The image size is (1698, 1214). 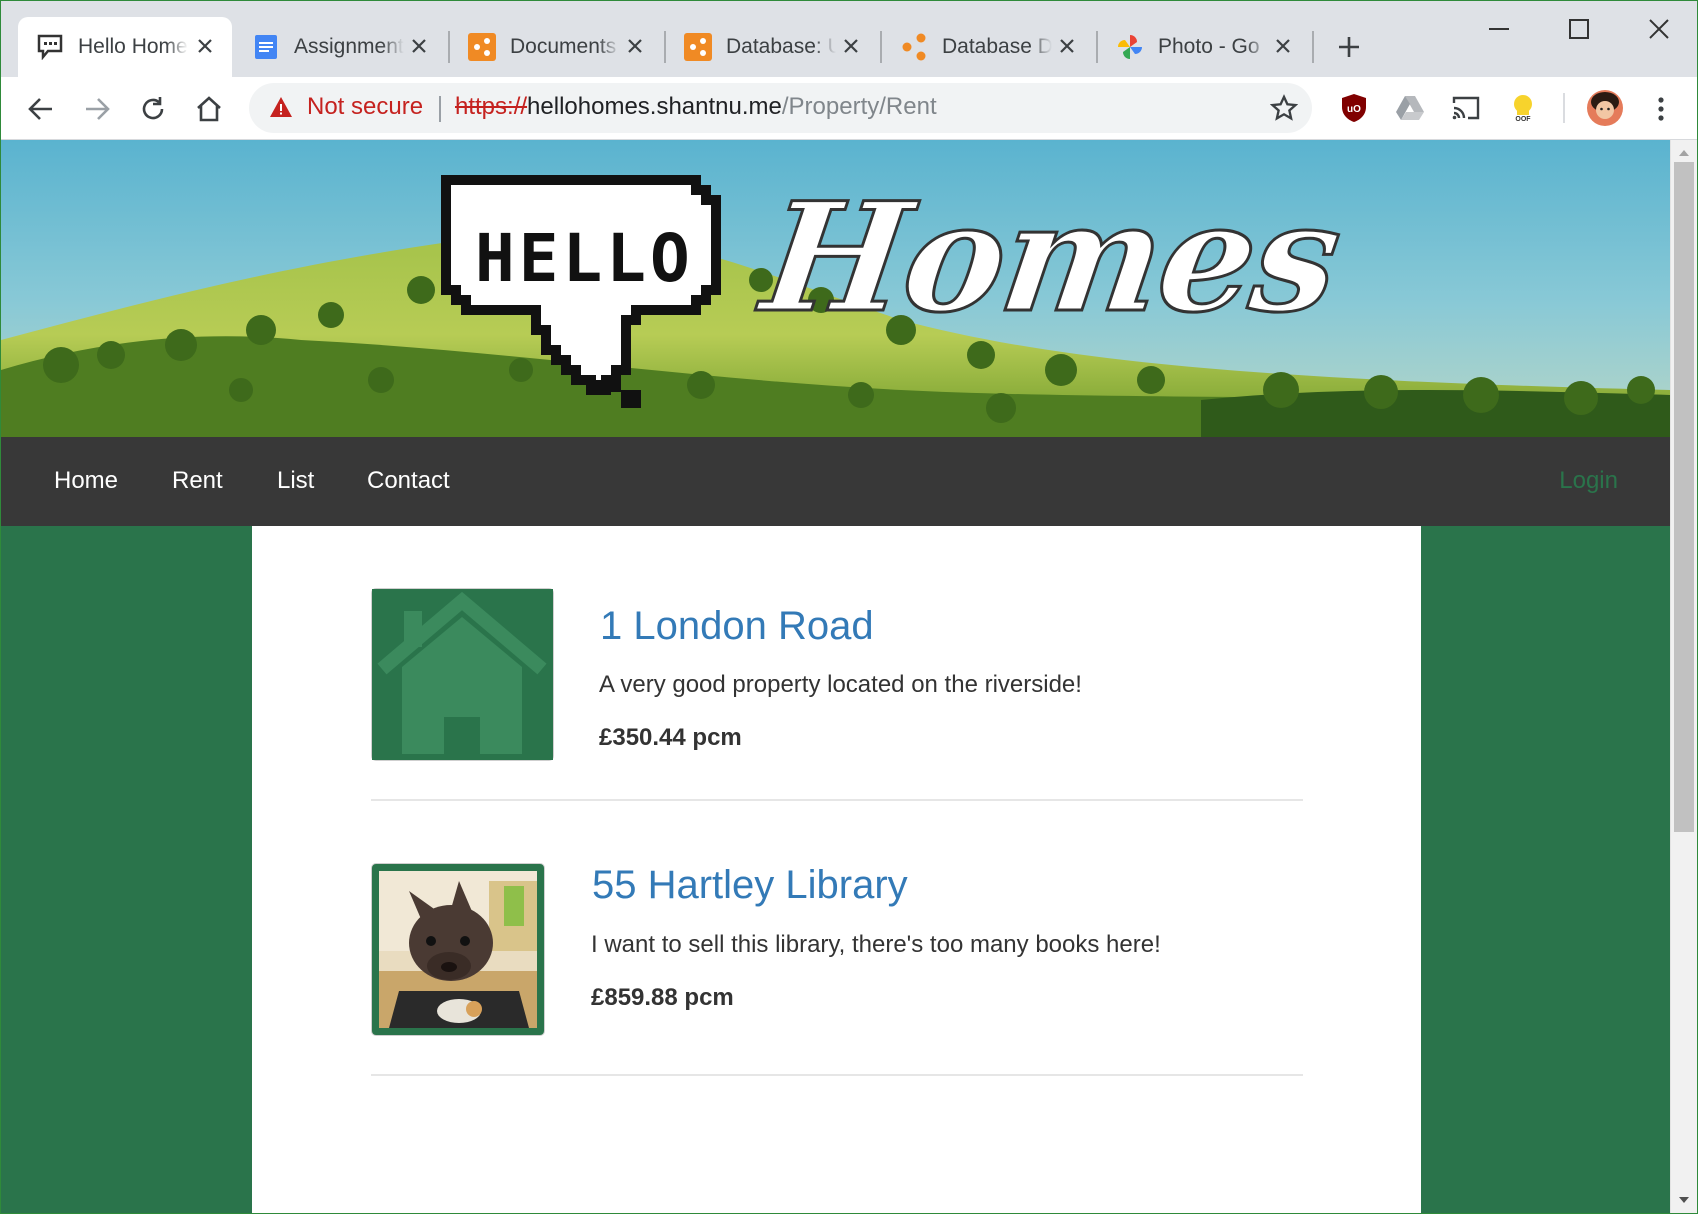 I want to click on tab-separator, so click(x=1313, y=47).